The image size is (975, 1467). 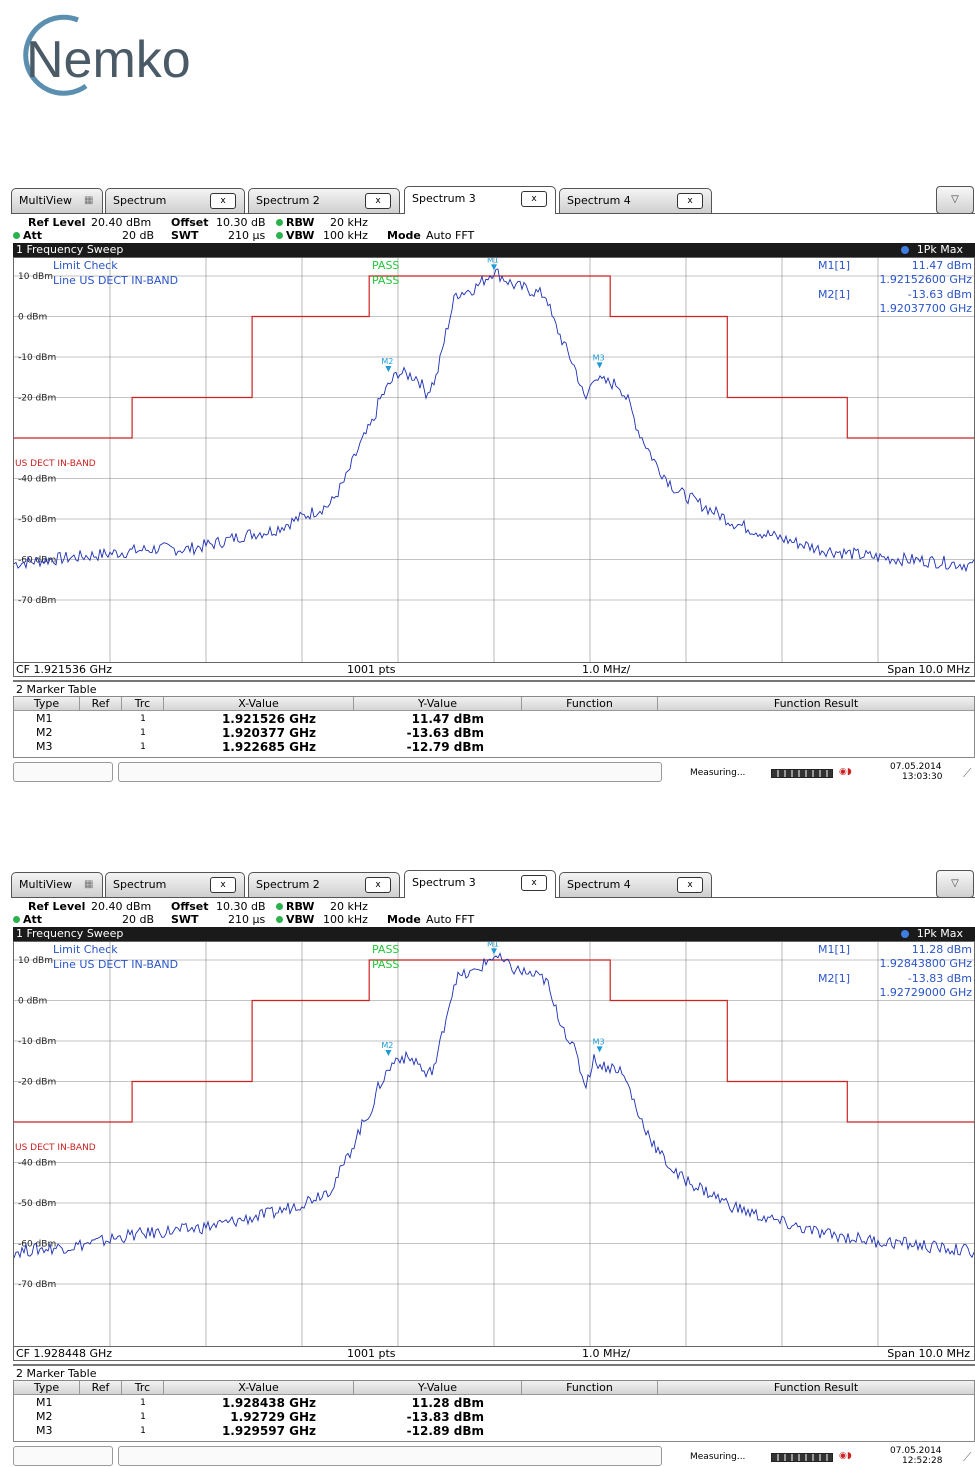 I want to click on table-row: M2 1 1.920377 GHz -13.63 dBm, so click(x=494, y=733).